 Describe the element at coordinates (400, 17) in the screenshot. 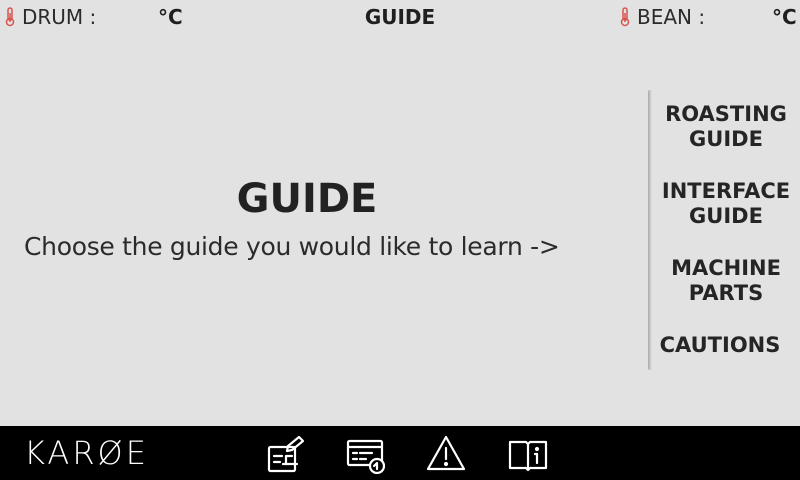

I see `top-status-bar: DRUM : °C GUIDE BEAN : °C` at that location.